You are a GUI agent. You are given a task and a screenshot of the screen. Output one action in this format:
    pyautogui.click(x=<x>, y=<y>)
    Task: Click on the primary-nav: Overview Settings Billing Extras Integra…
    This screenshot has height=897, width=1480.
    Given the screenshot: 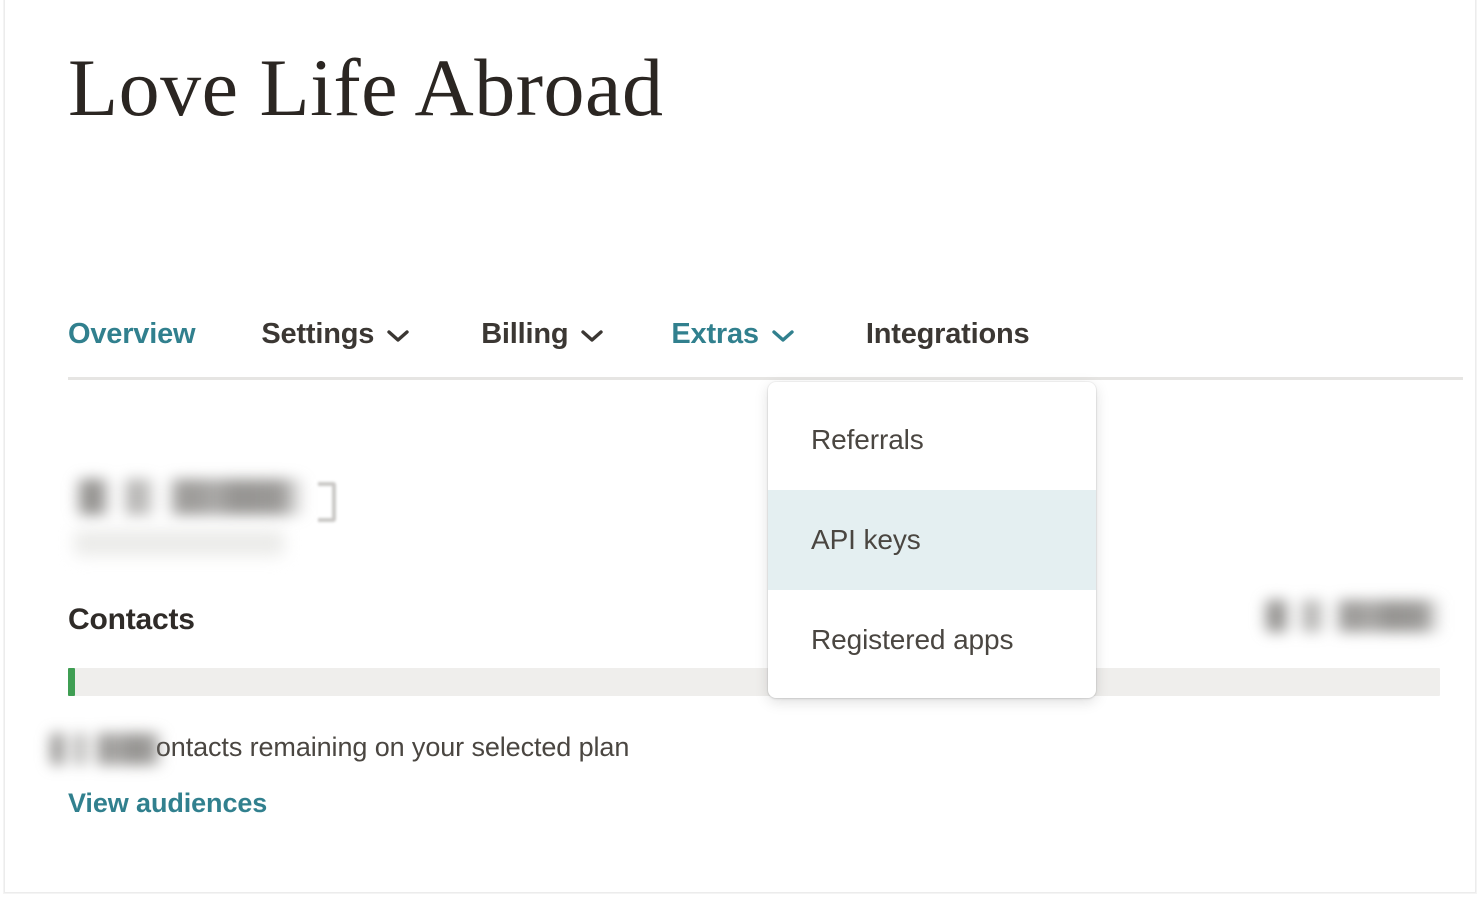 What is the action you would take?
    pyautogui.click(x=549, y=334)
    